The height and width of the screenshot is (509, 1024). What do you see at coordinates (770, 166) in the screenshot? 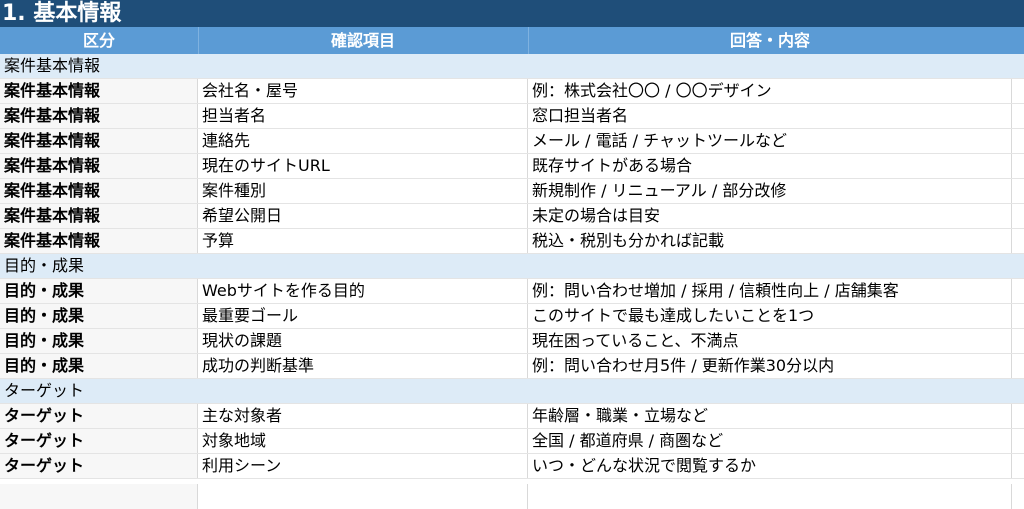
I see `answer-cell: 既存サイトがある場合` at bounding box center [770, 166].